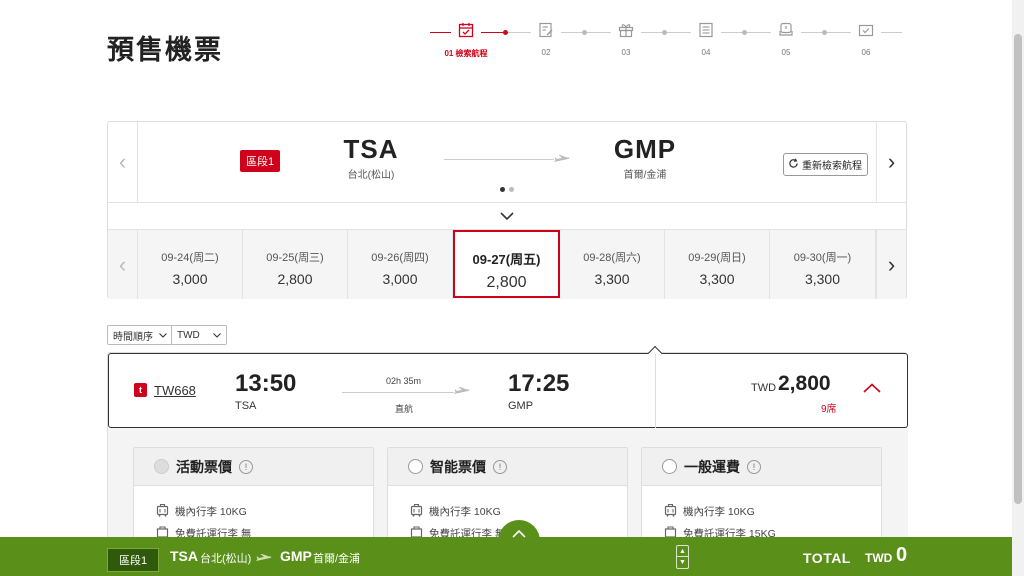  I want to click on origin-code: TSA, so click(371, 149).